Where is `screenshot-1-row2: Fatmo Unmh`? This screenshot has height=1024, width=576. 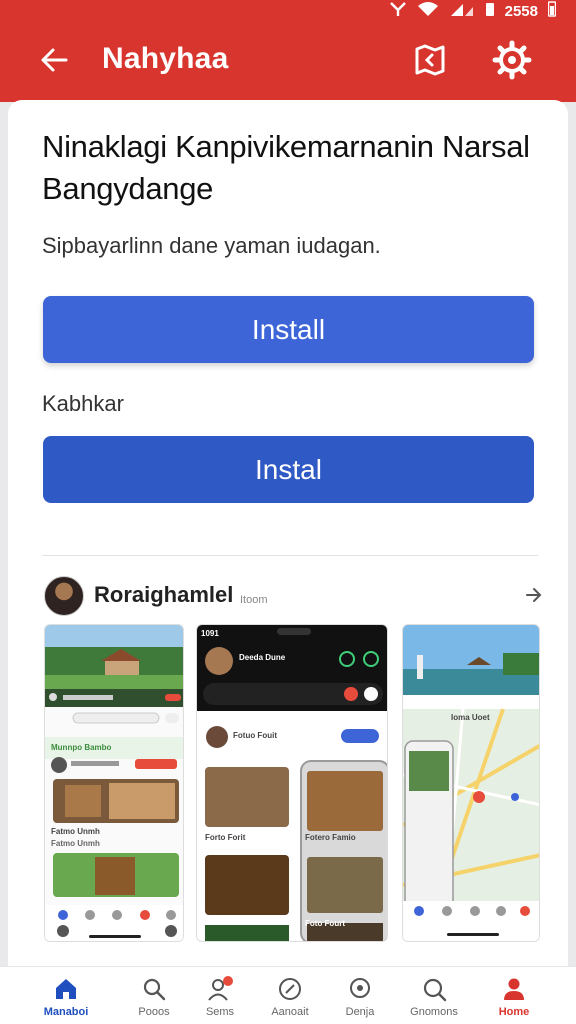
screenshot-1-row2: Fatmo Unmh is located at coordinates (75, 843).